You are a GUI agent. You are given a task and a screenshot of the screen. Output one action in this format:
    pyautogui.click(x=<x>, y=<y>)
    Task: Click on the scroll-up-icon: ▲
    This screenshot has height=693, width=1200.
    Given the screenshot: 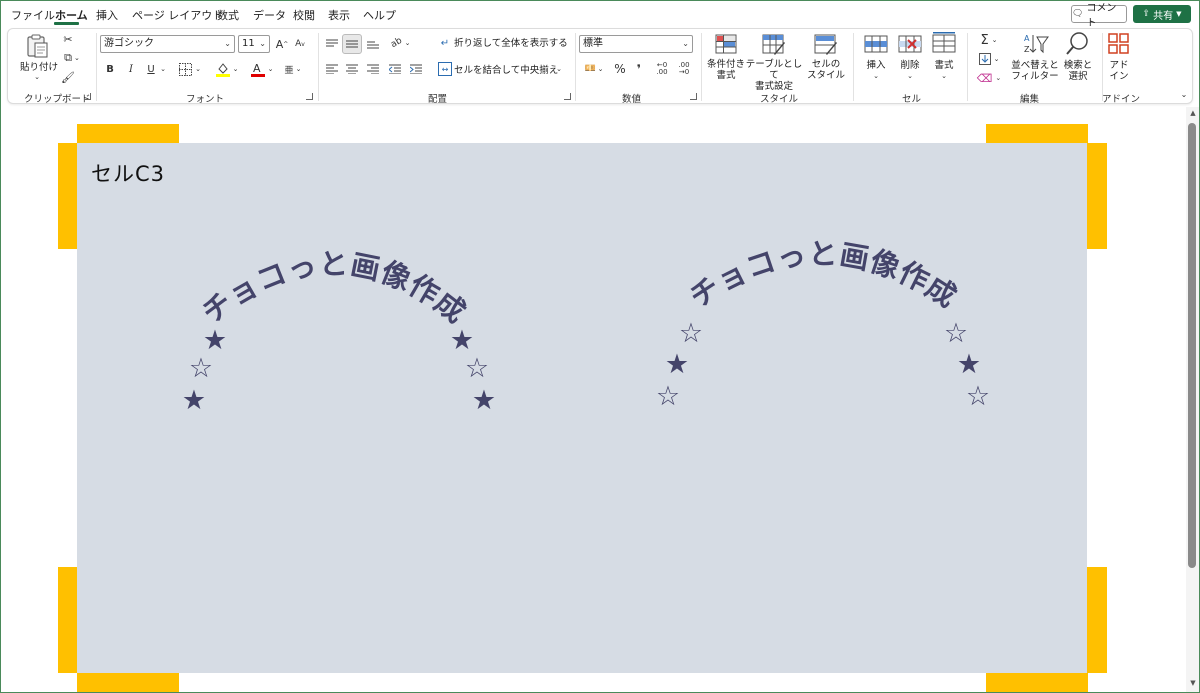 What is the action you would take?
    pyautogui.click(x=1193, y=114)
    